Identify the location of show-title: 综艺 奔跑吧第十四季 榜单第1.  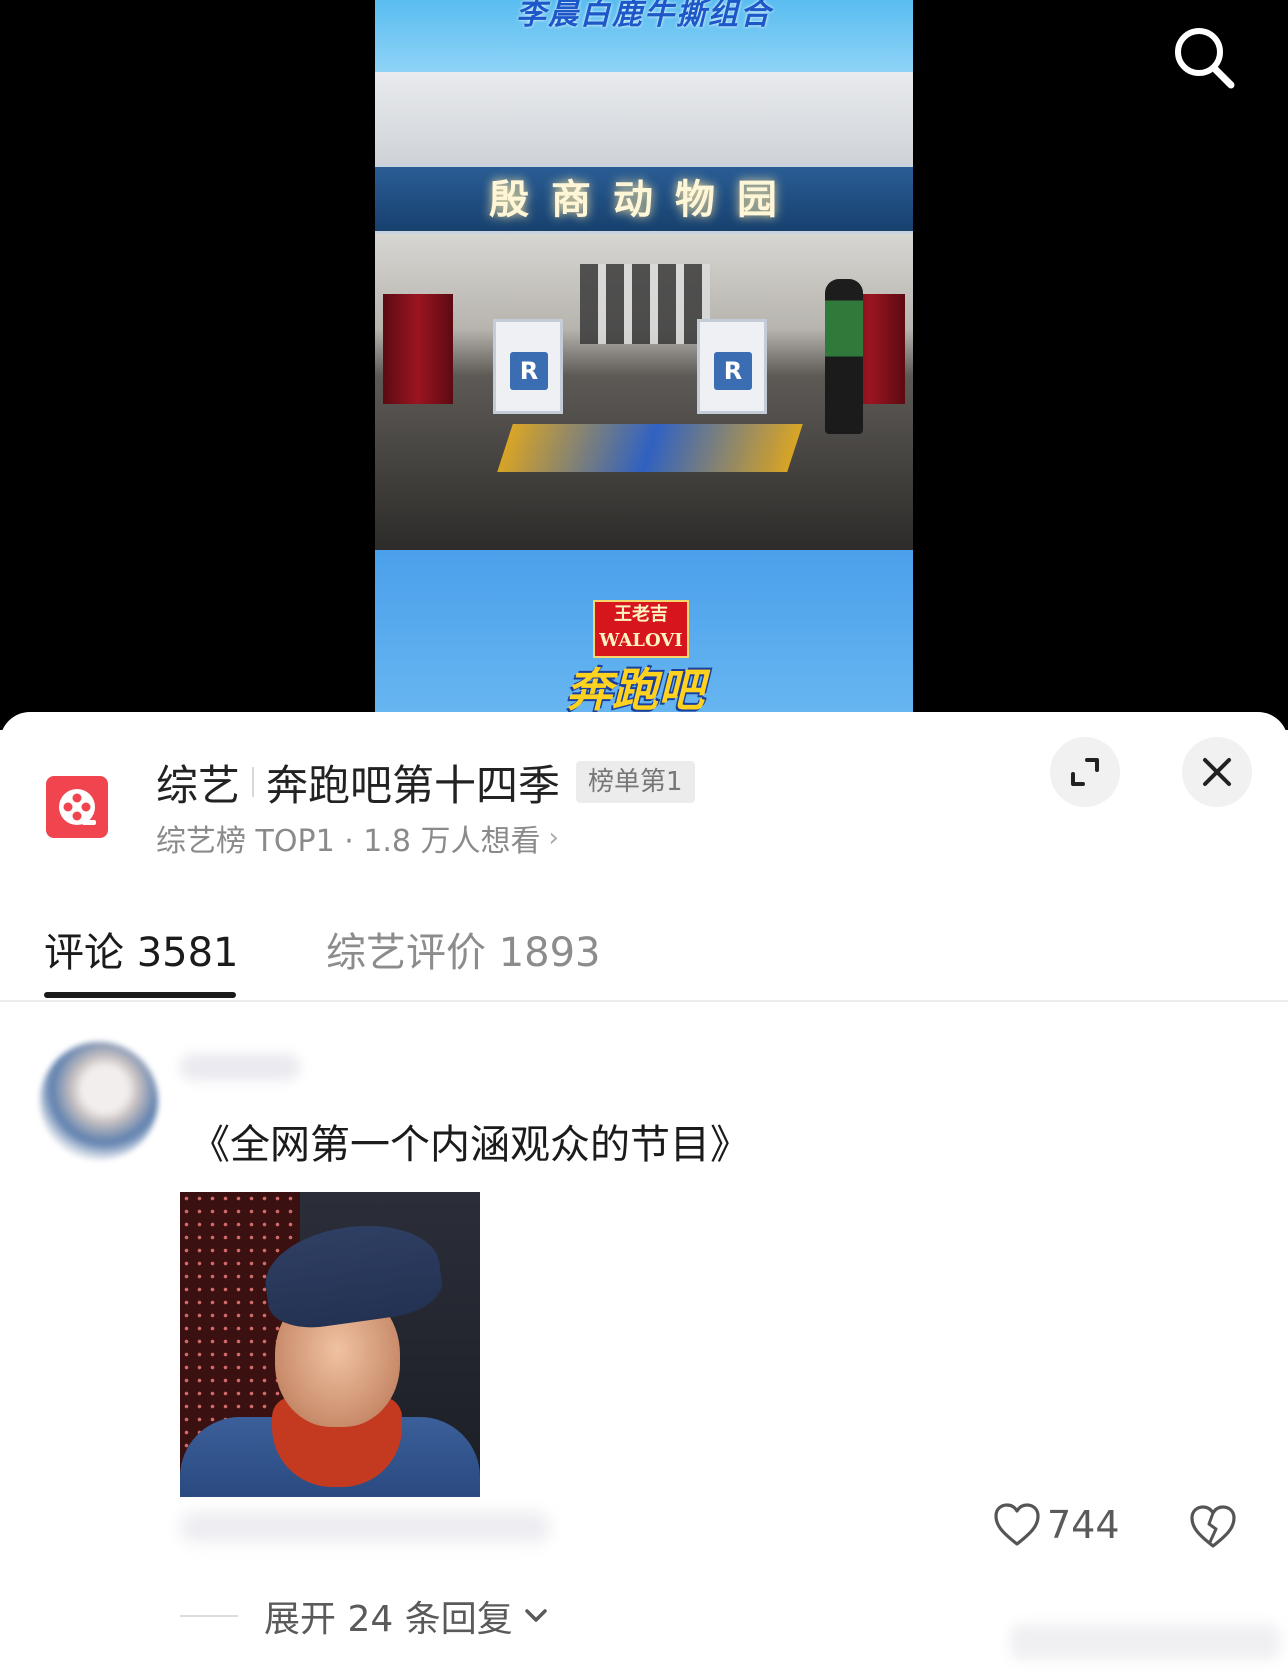
(425, 782).